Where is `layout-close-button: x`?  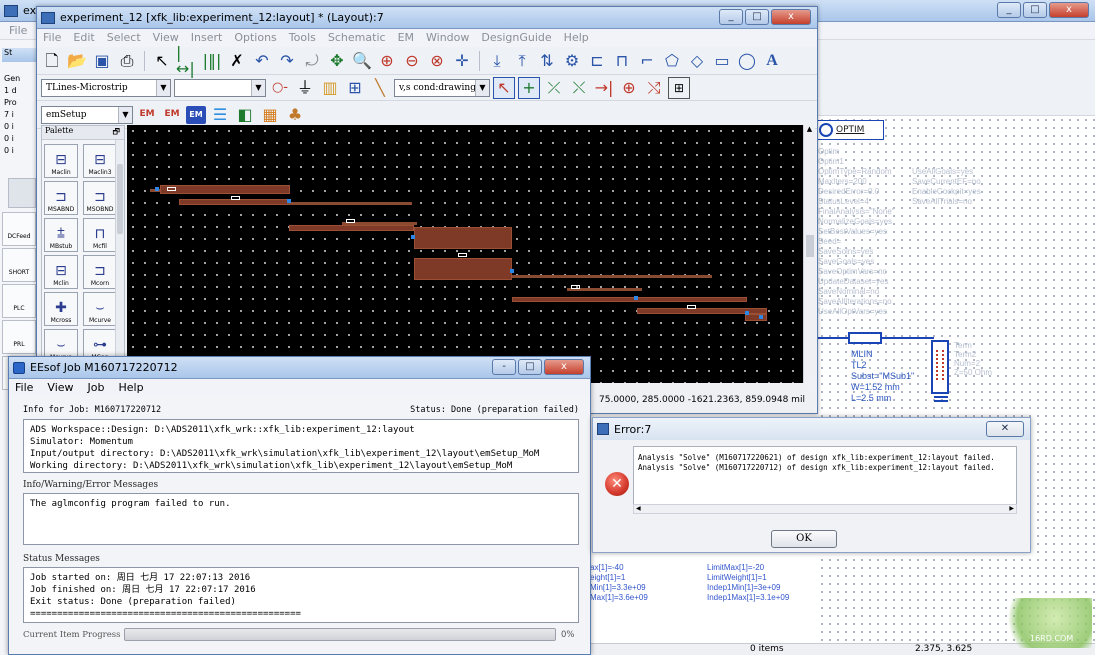 layout-close-button: x is located at coordinates (791, 17).